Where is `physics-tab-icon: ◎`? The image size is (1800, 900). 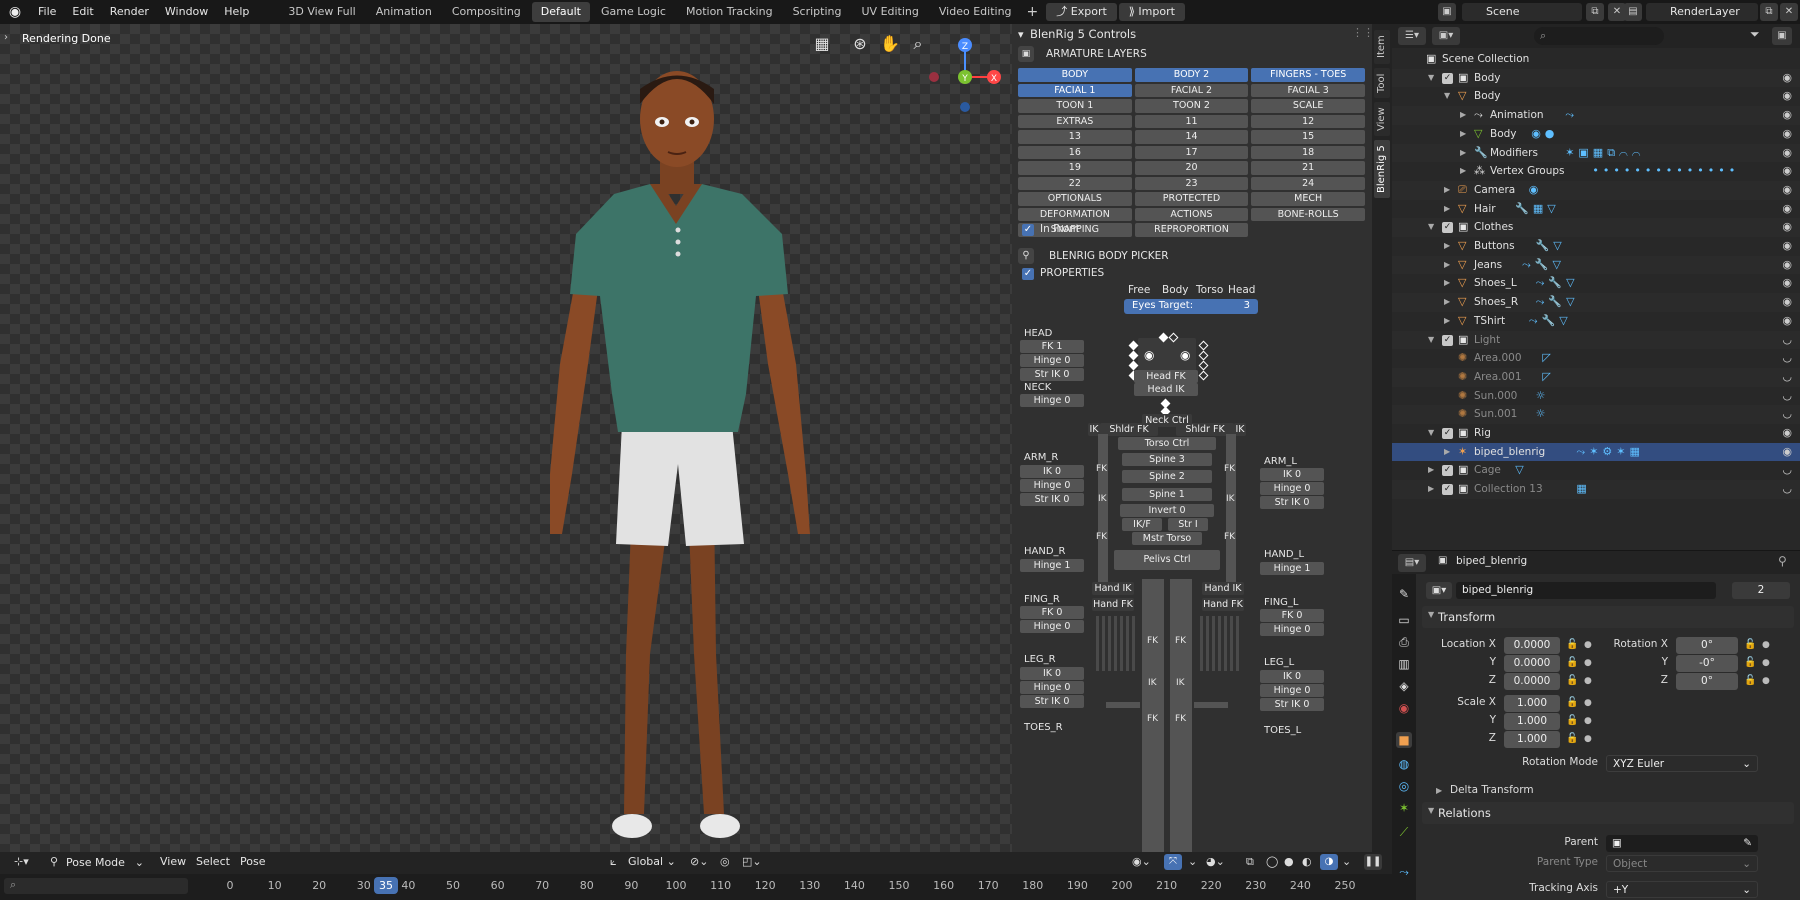
physics-tab-icon: ◎ is located at coordinates (1404, 786).